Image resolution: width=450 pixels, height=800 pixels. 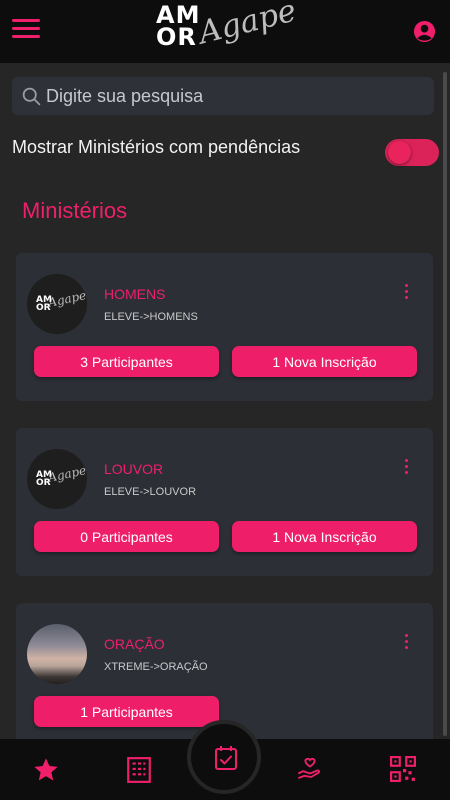 What do you see at coordinates (178, 26) in the screenshot?
I see `logo-block-text: AM OR` at bounding box center [178, 26].